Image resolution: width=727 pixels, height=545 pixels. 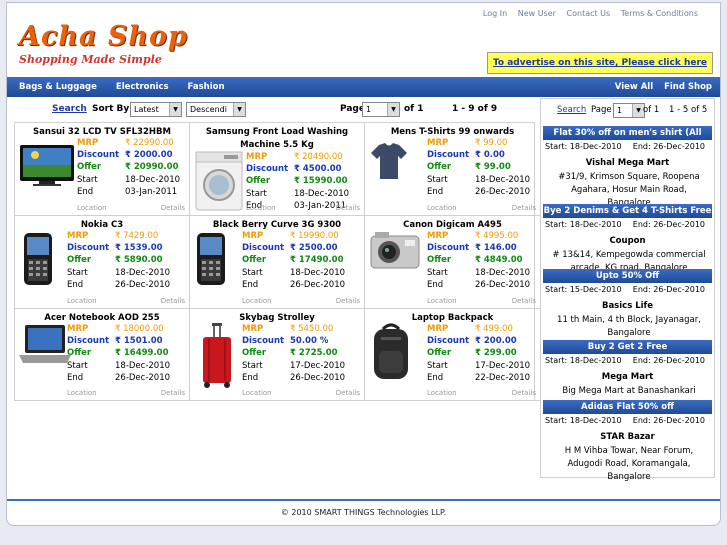 I want to click on start-label: Start, so click(x=252, y=365).